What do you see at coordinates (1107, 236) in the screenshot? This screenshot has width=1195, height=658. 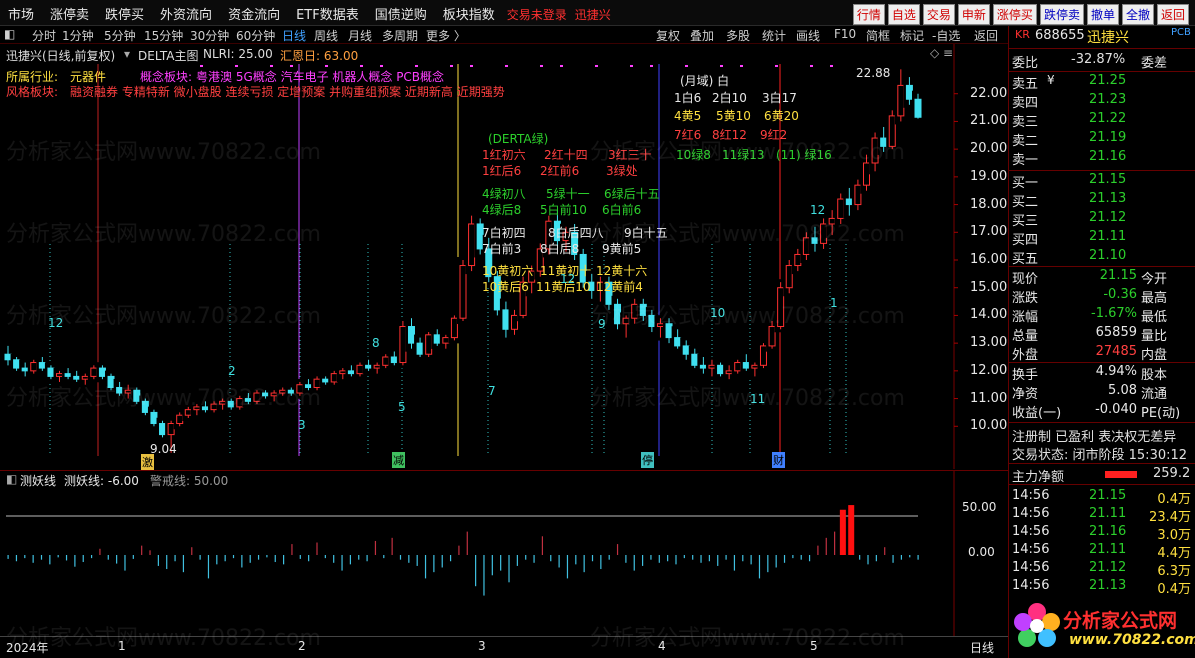 I see `buy-level-price: 21.11` at bounding box center [1107, 236].